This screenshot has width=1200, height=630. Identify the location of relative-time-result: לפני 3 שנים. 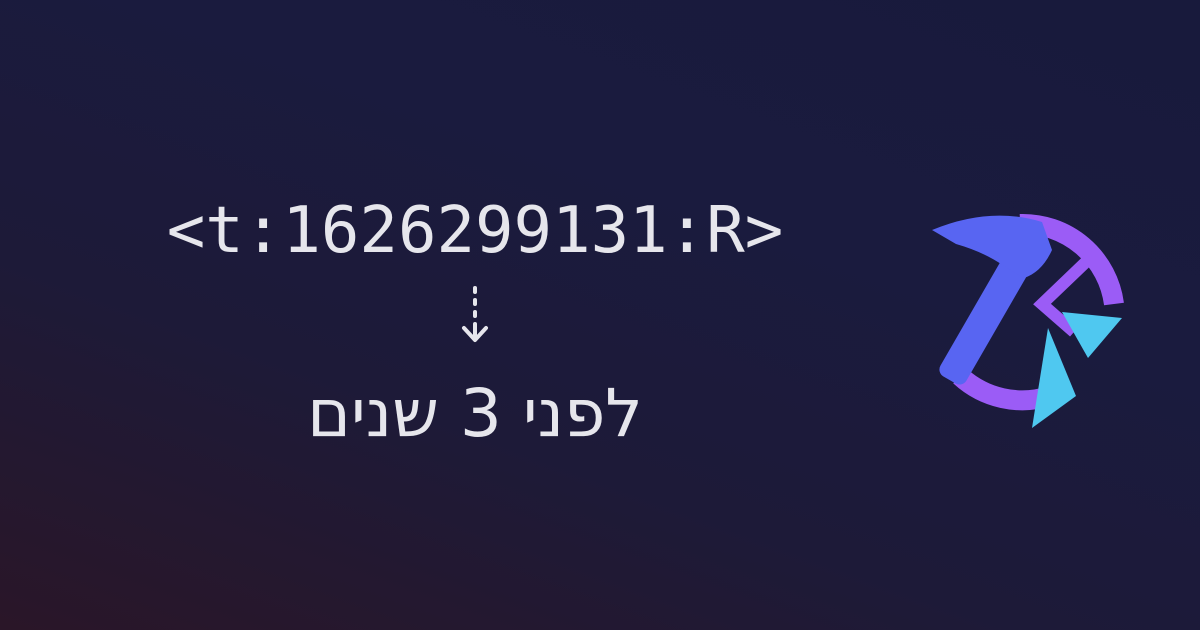
(475, 413).